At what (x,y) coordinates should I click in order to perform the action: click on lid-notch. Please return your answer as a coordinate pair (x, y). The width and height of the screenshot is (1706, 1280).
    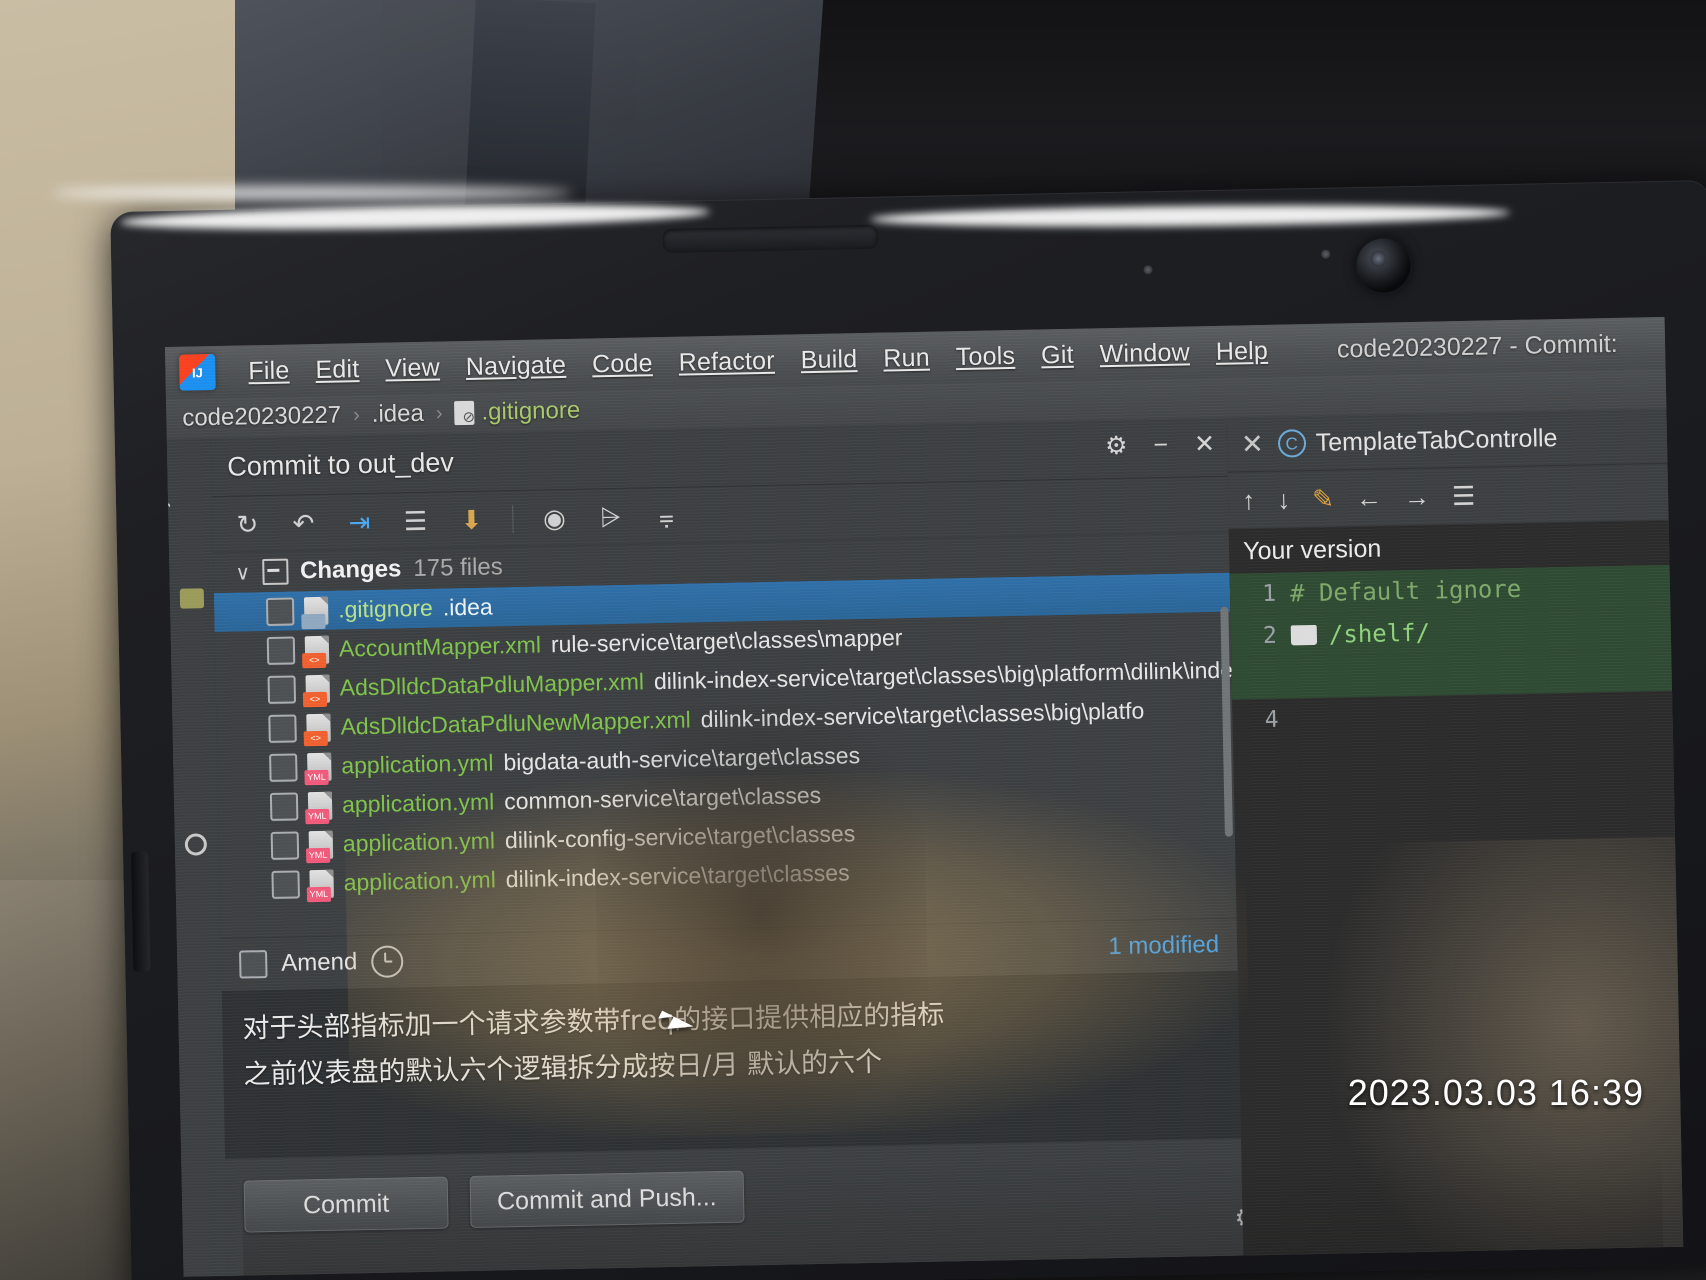
    Looking at the image, I should click on (770, 238).